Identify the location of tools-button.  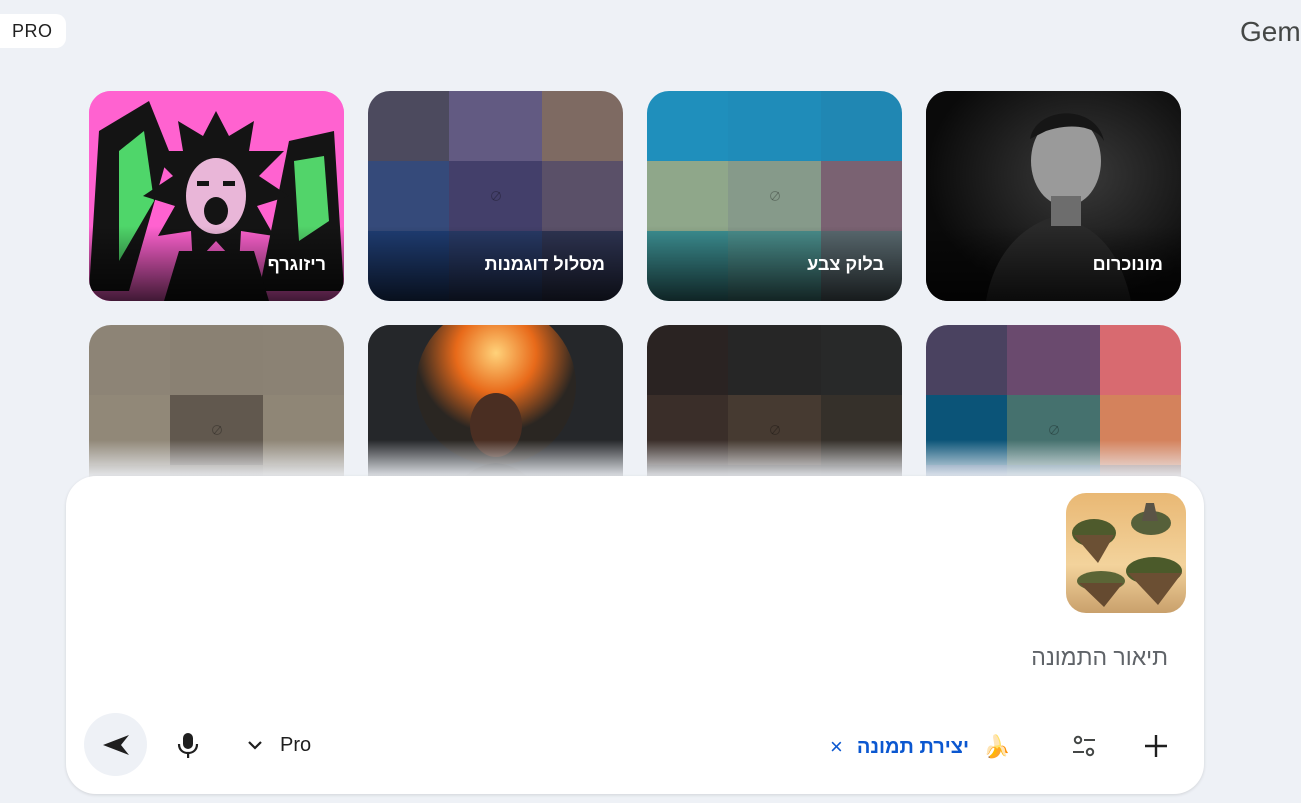
(1084, 746).